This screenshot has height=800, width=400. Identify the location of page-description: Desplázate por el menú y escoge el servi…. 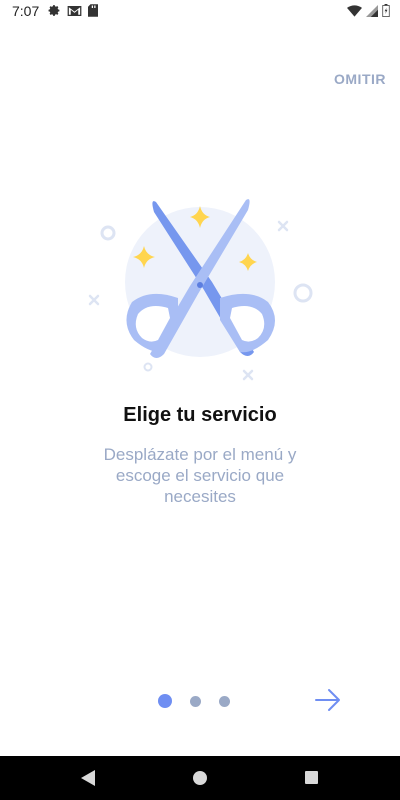
(200, 475).